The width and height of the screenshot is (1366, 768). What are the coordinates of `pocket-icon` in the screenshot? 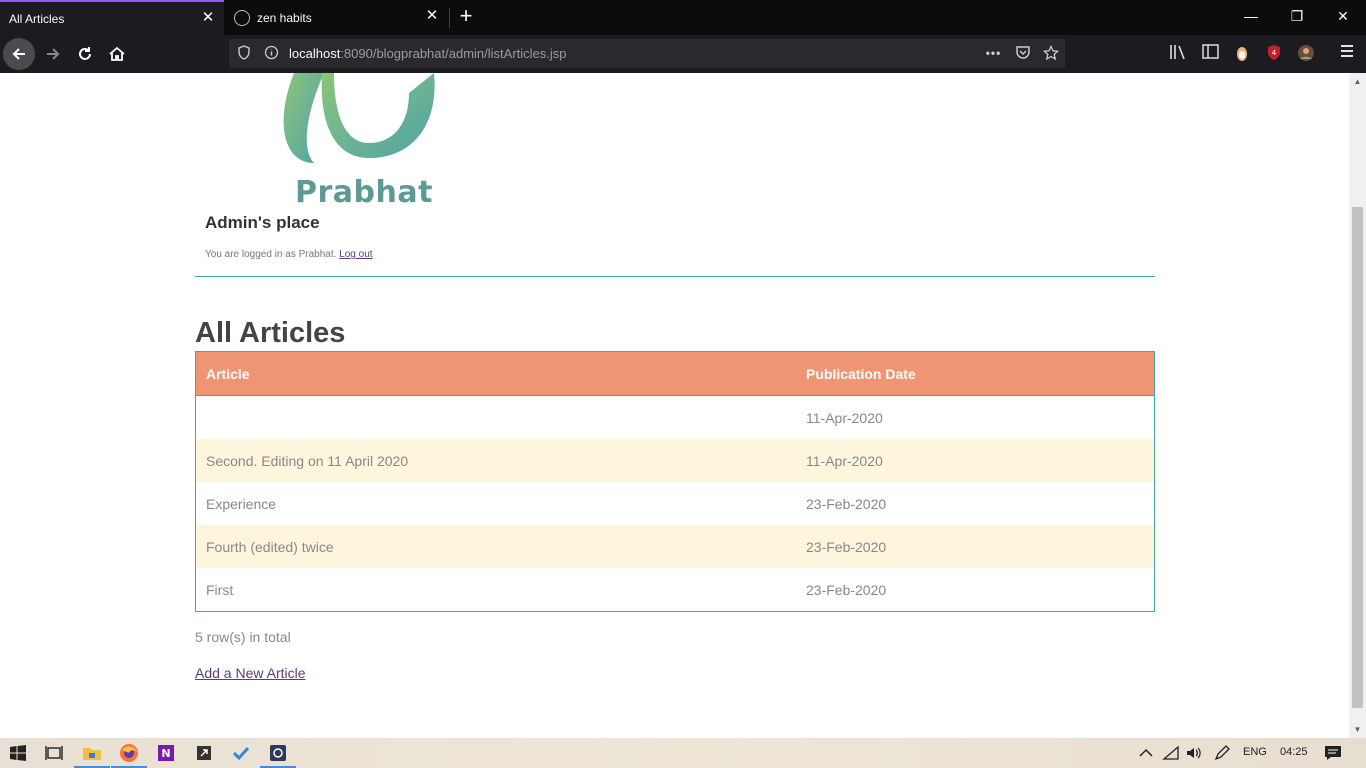 It's located at (1022, 53).